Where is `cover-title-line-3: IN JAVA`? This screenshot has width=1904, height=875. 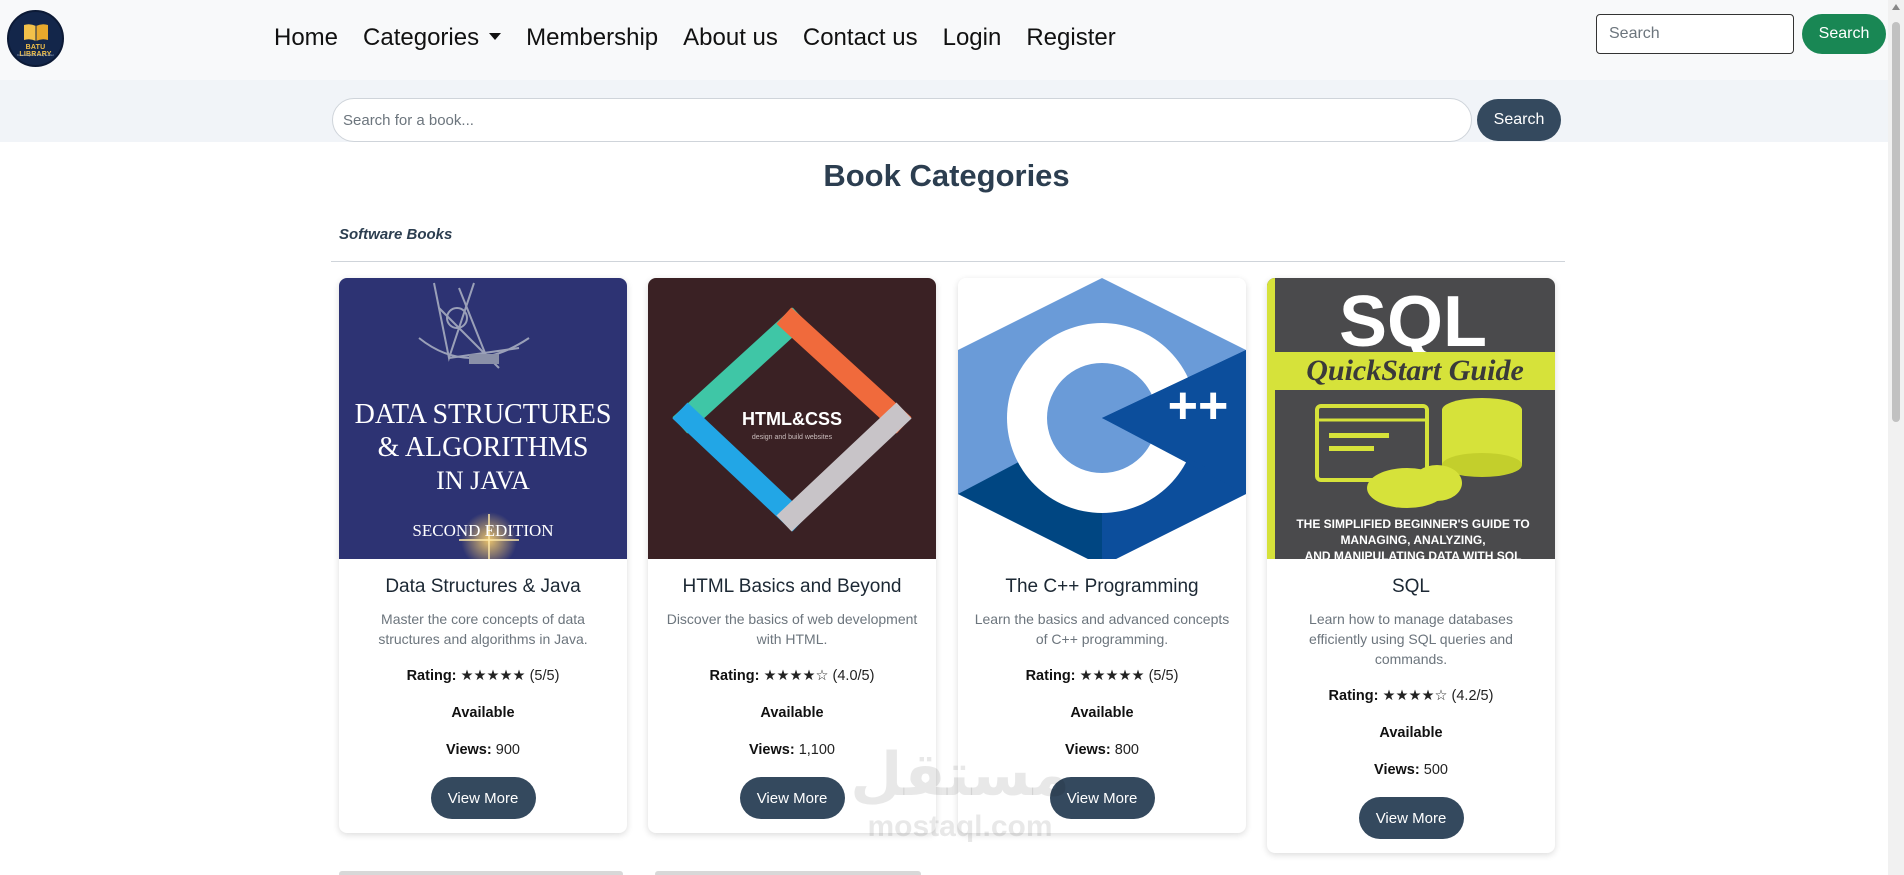
cover-title-line-3: IN JAVA is located at coordinates (483, 480).